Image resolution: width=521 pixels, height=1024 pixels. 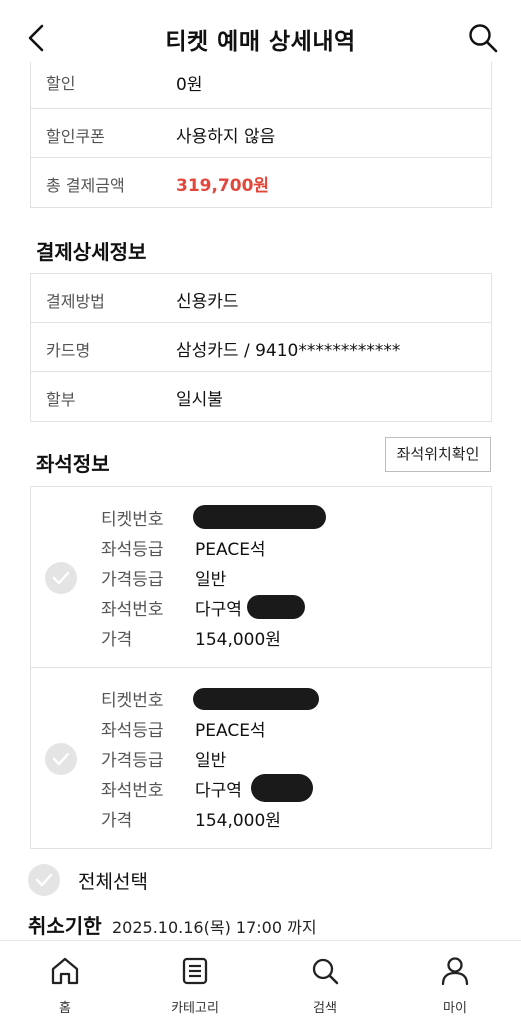 I want to click on seat-location-button: 좌석위치확인, so click(x=438, y=454).